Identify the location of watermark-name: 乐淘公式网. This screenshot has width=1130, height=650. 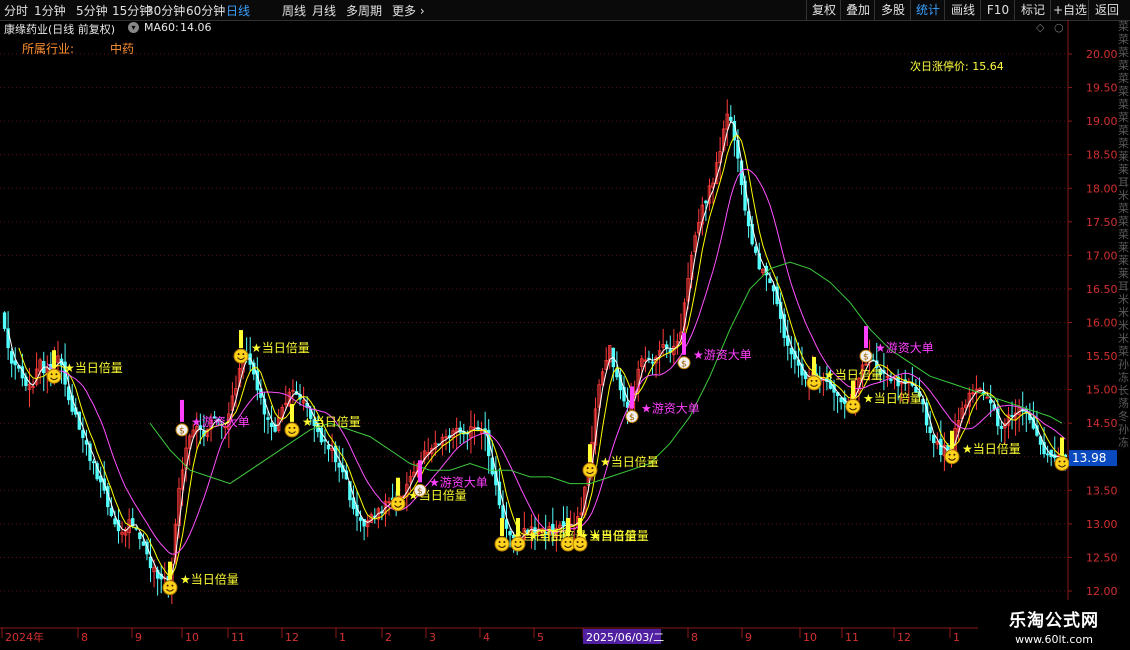
(1054, 621).